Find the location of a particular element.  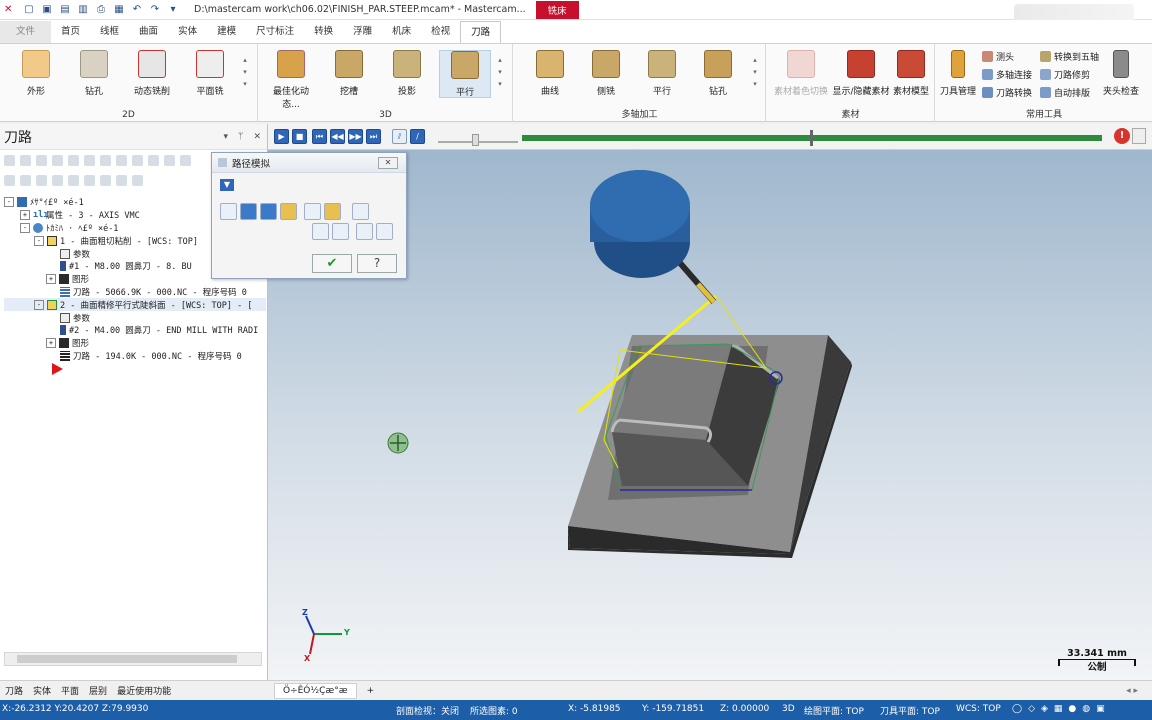

new-file-icon: ▢ is located at coordinates (29, 10).